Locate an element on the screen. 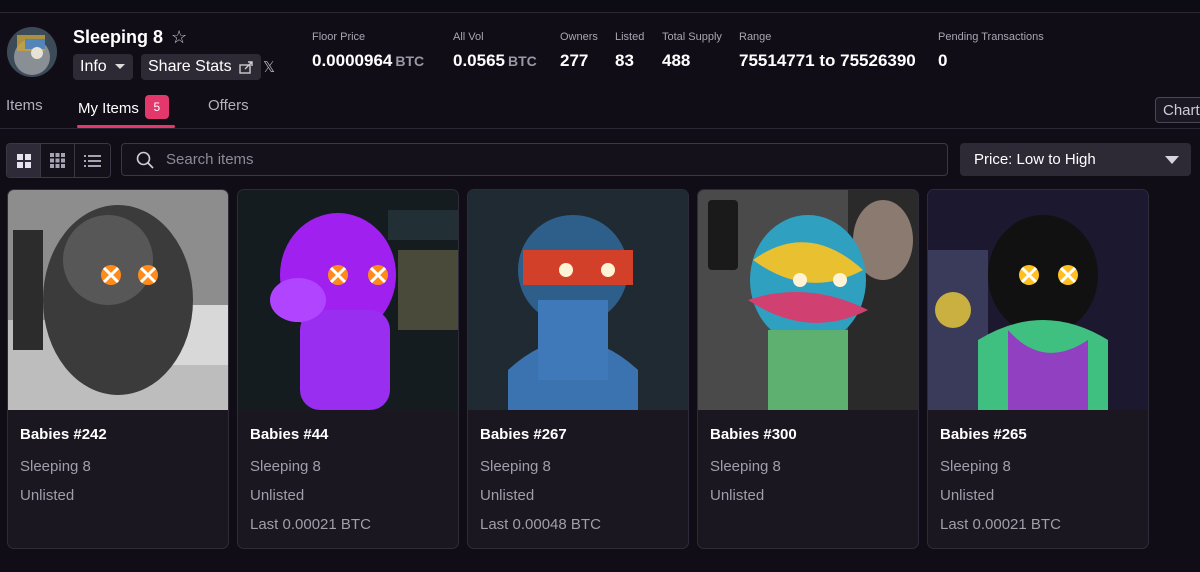 The image size is (1200, 572). collection-title: Sleeping 8 ☆ is located at coordinates (130, 37).